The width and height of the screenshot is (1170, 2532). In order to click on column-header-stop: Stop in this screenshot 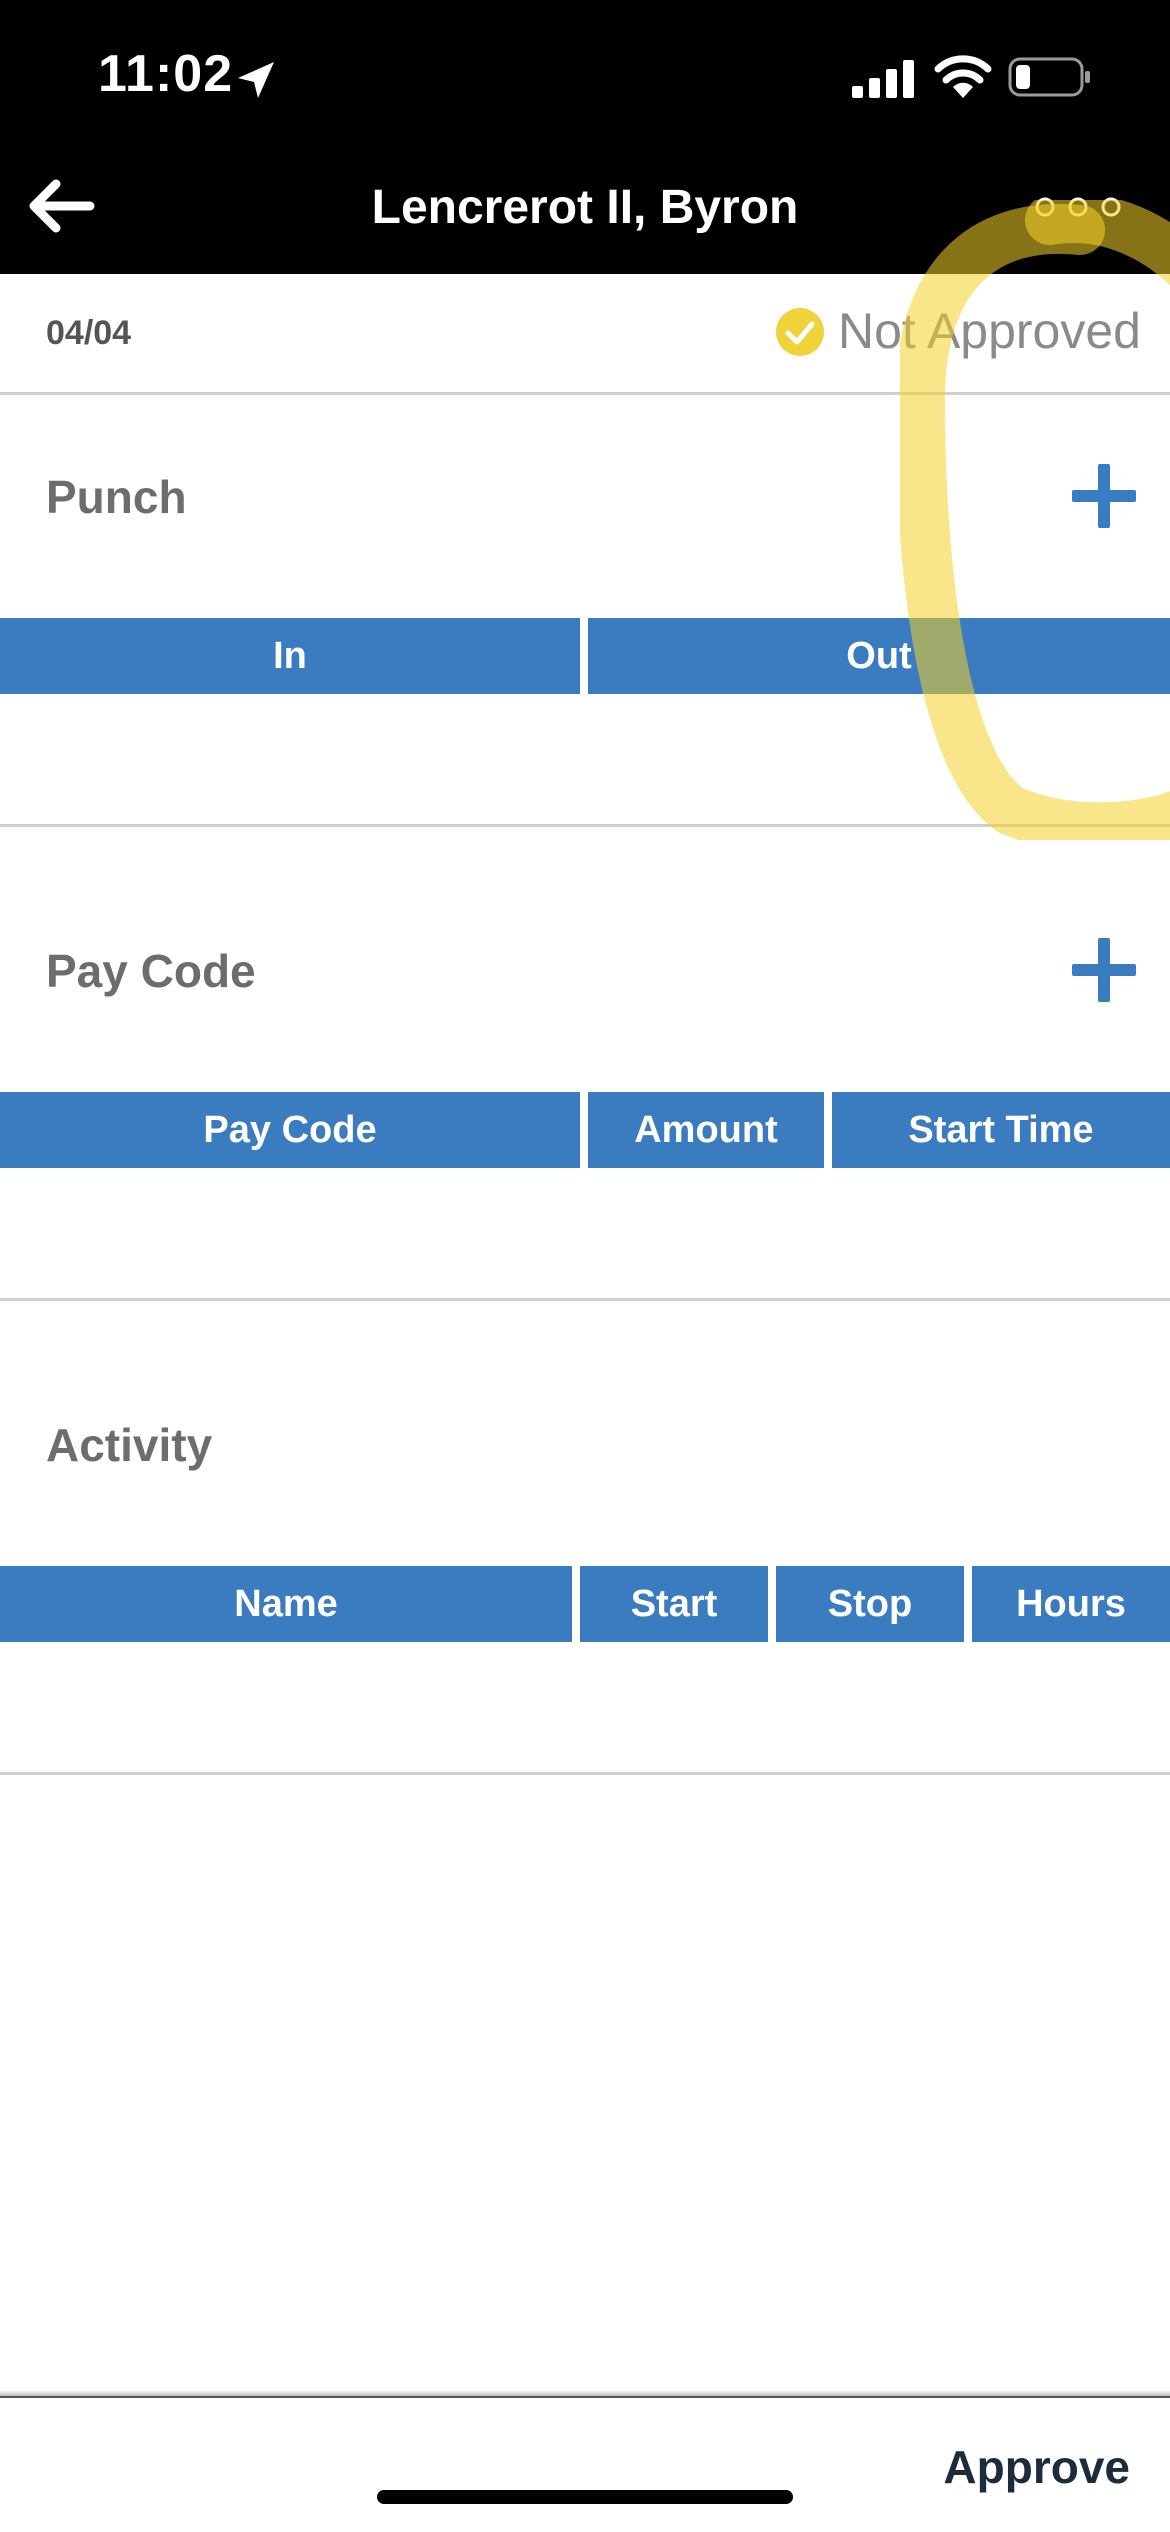, I will do `click(870, 1604)`.